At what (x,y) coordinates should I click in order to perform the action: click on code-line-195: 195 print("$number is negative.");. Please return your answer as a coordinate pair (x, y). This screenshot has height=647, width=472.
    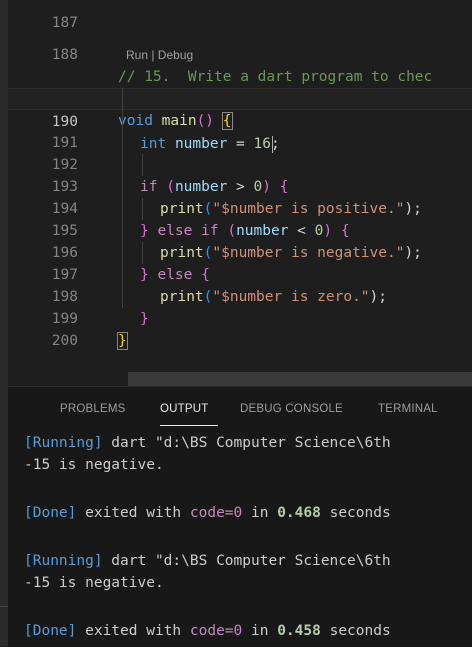
    Looking at the image, I should click on (240, 229).